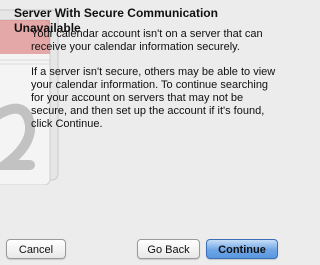 Image resolution: width=320 pixels, height=265 pixels. Describe the element at coordinates (168, 249) in the screenshot. I see `go-back-button: Go Back` at that location.